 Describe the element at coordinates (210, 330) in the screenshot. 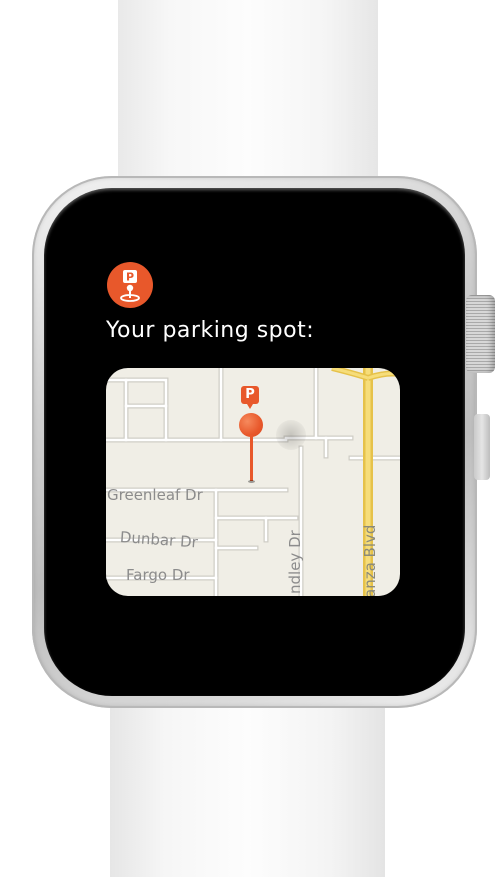

I see `page-title: Your parking spot:` at that location.